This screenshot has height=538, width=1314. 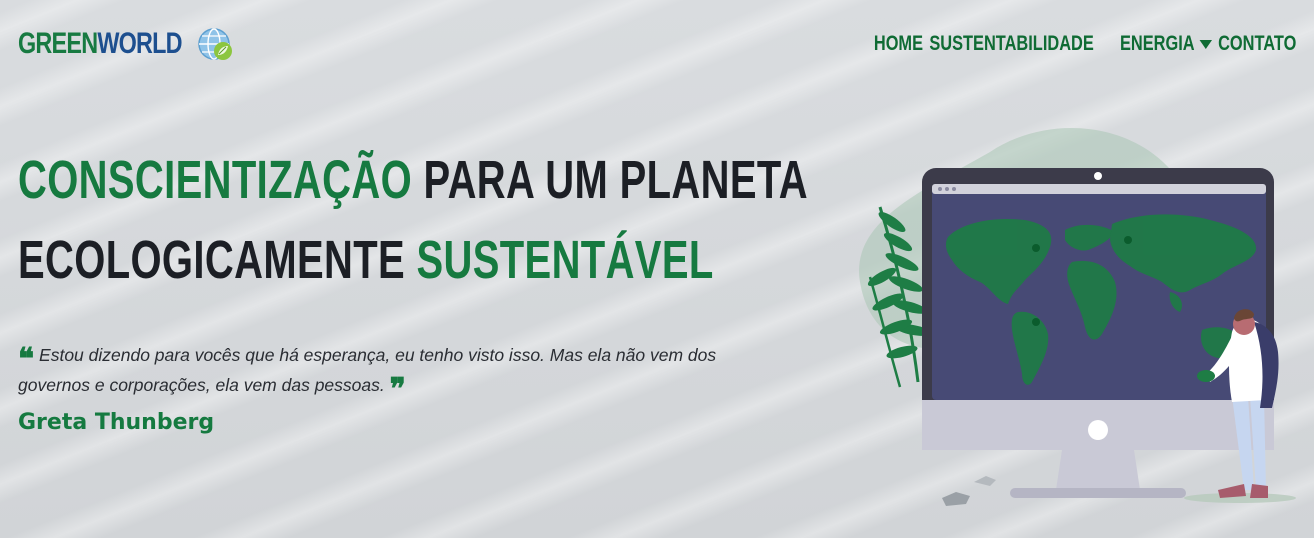 I want to click on hero-title-highlight-2: SUSTENTÁVEL, so click(x=565, y=260).